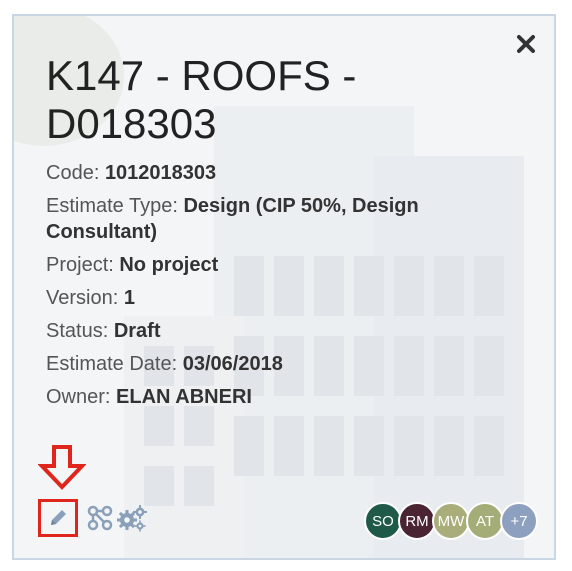 This screenshot has width=572, height=571. I want to click on detail-value: No project, so click(169, 265).